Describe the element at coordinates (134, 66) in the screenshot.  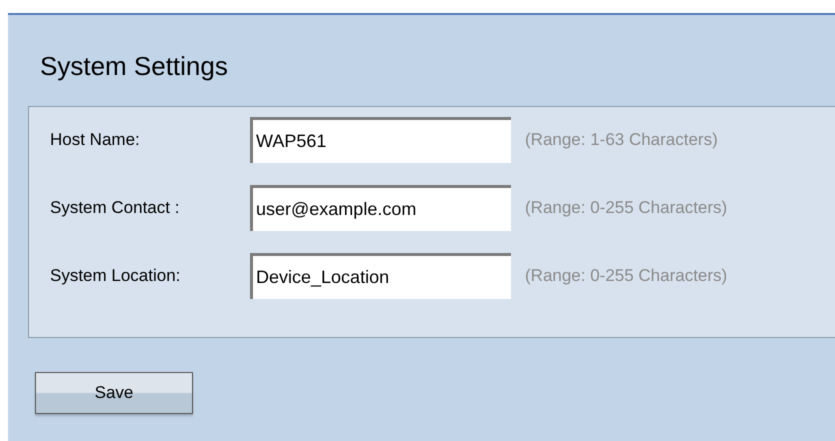
I see `page-title: System Settings` at that location.